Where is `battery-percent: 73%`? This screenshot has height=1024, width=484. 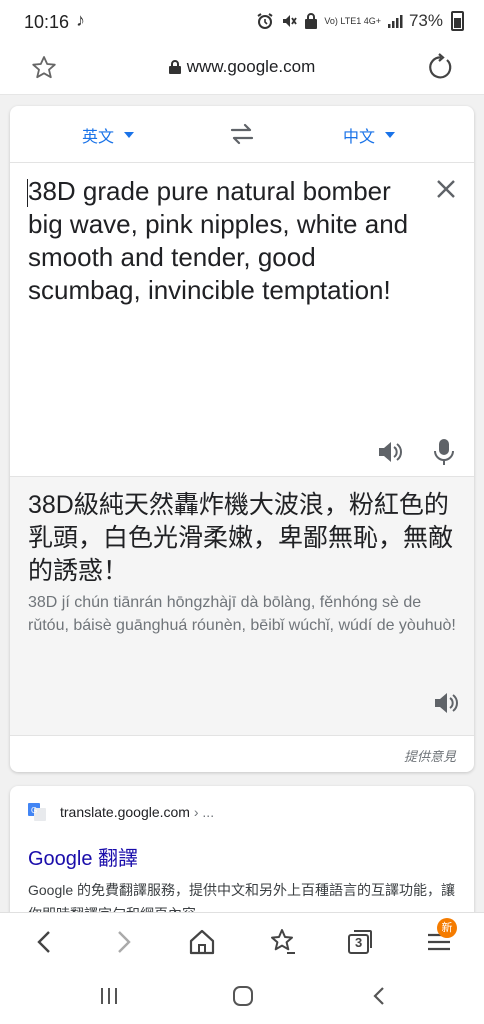 battery-percent: 73% is located at coordinates (425, 20).